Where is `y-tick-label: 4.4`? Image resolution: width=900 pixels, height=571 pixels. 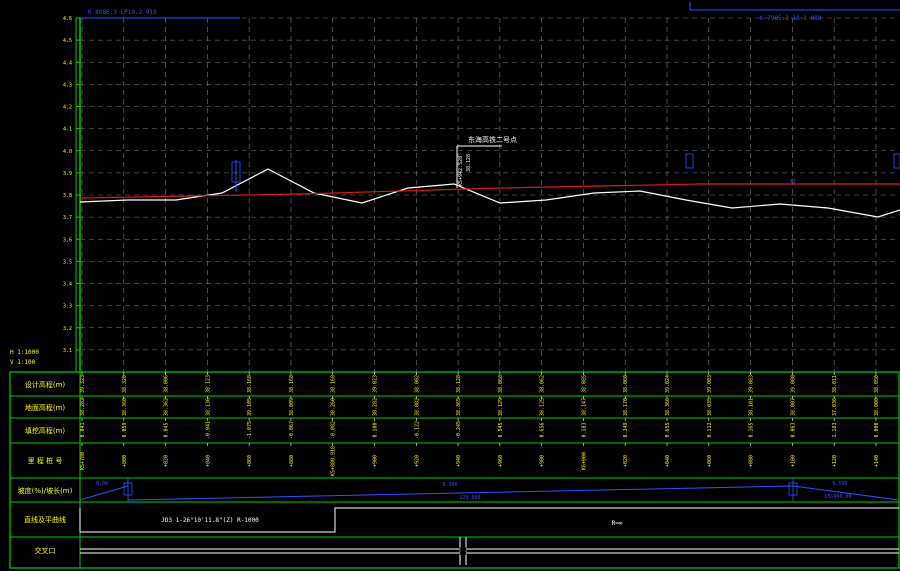 y-tick-label: 4.4 is located at coordinates (67, 63).